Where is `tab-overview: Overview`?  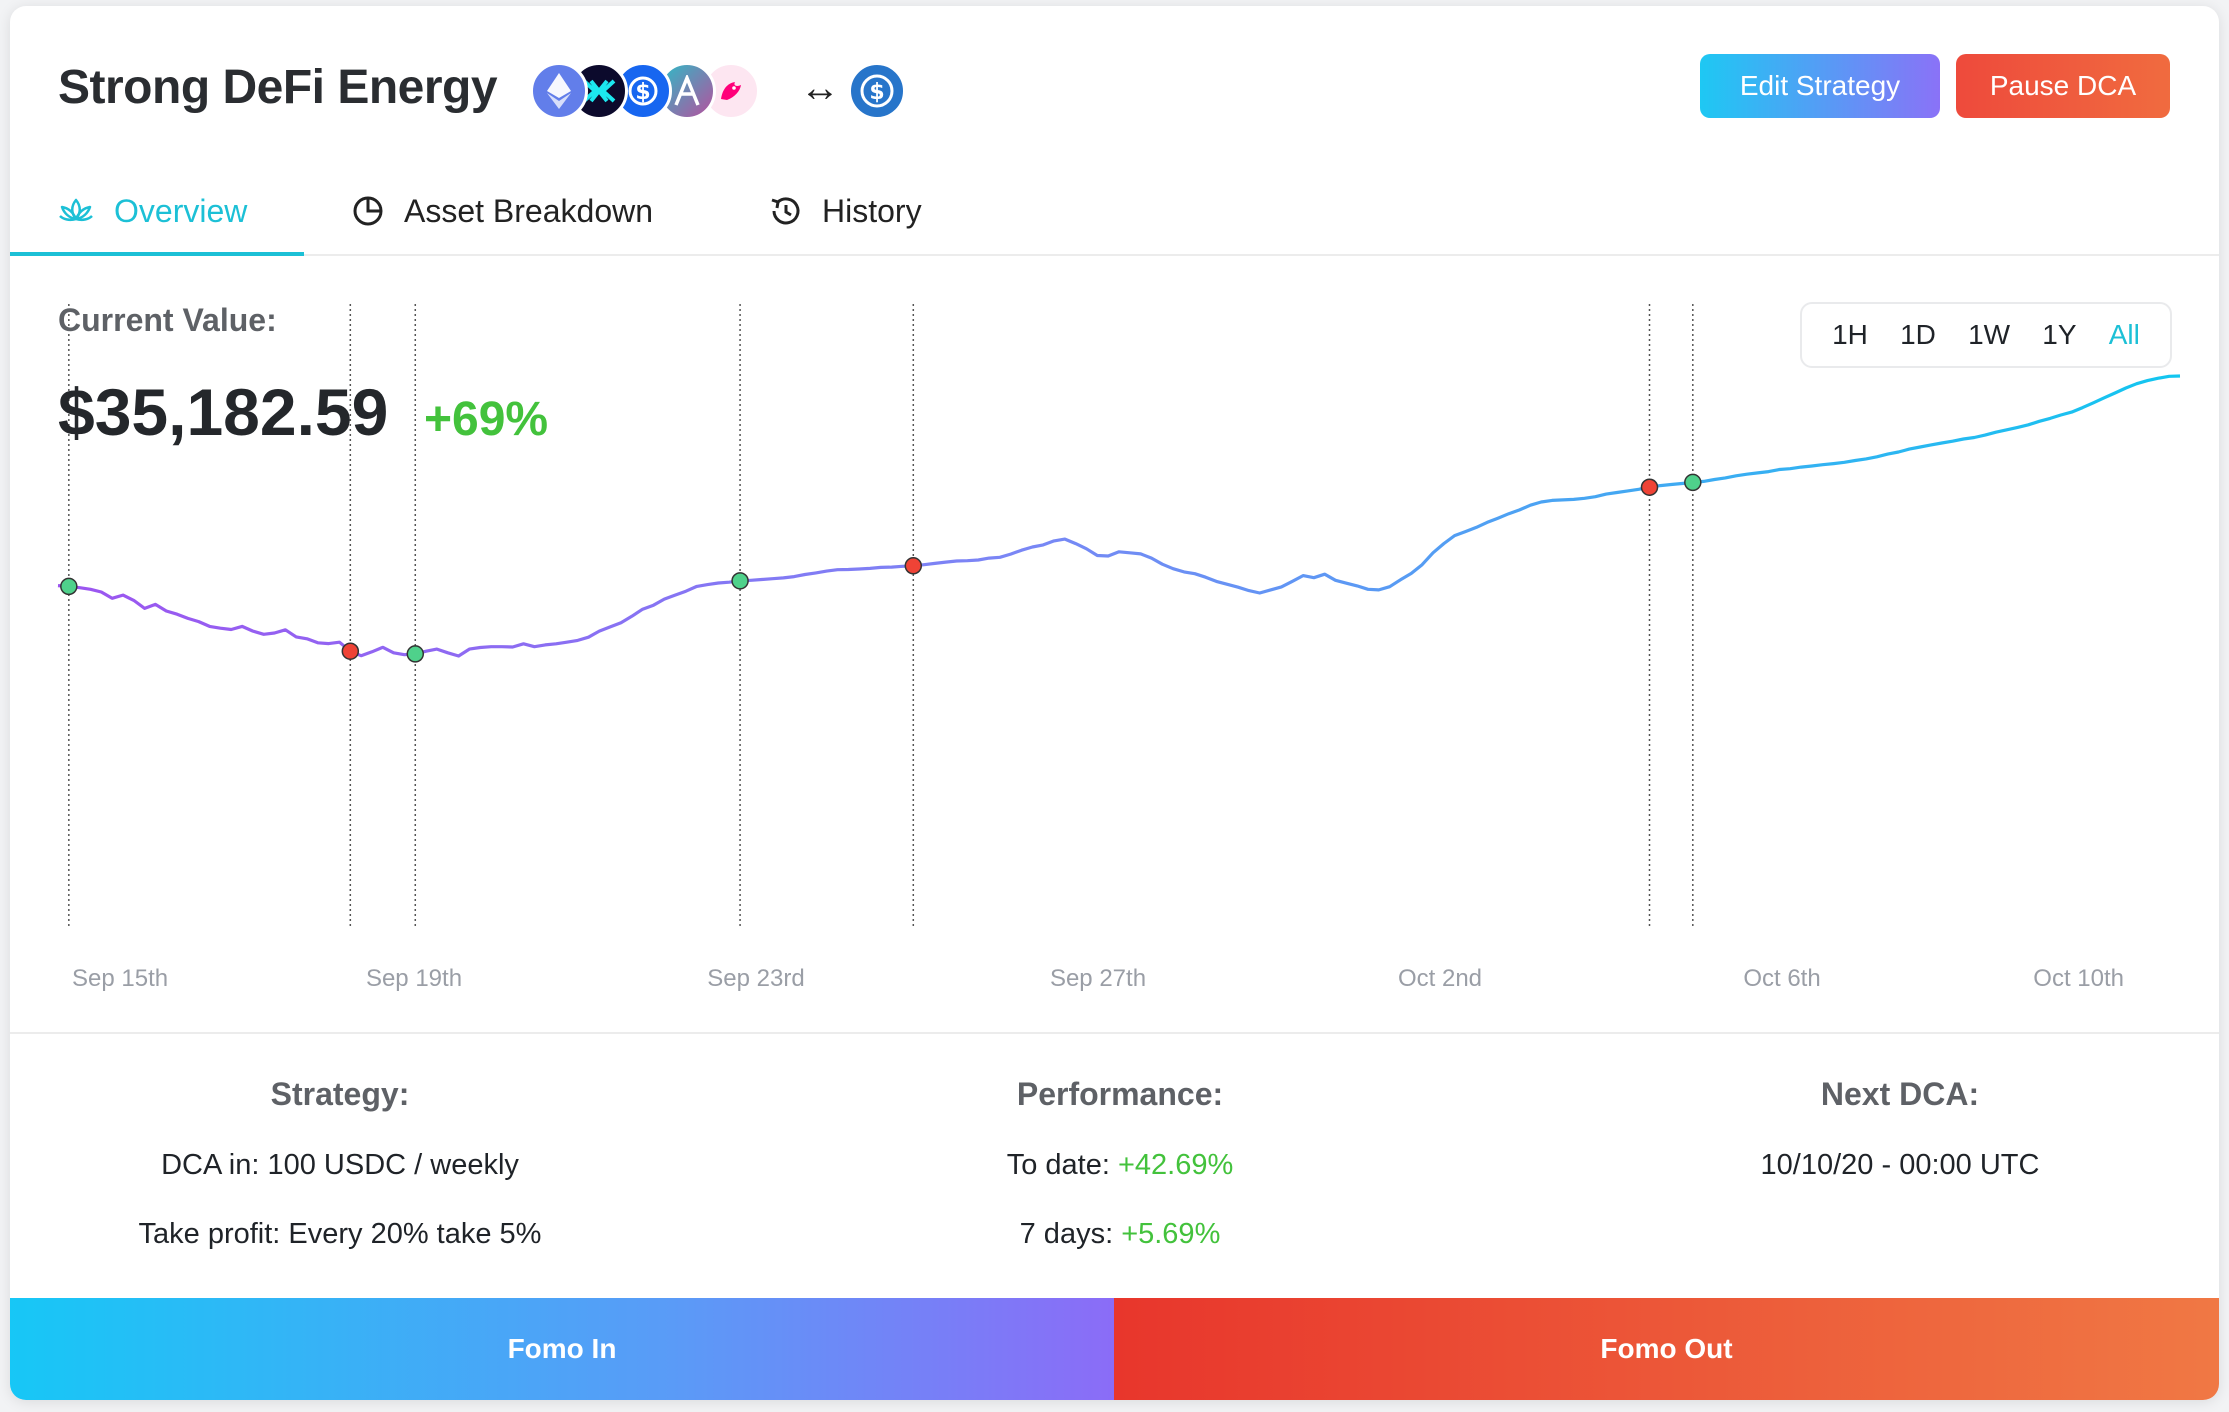 tab-overview: Overview is located at coordinates (152, 211).